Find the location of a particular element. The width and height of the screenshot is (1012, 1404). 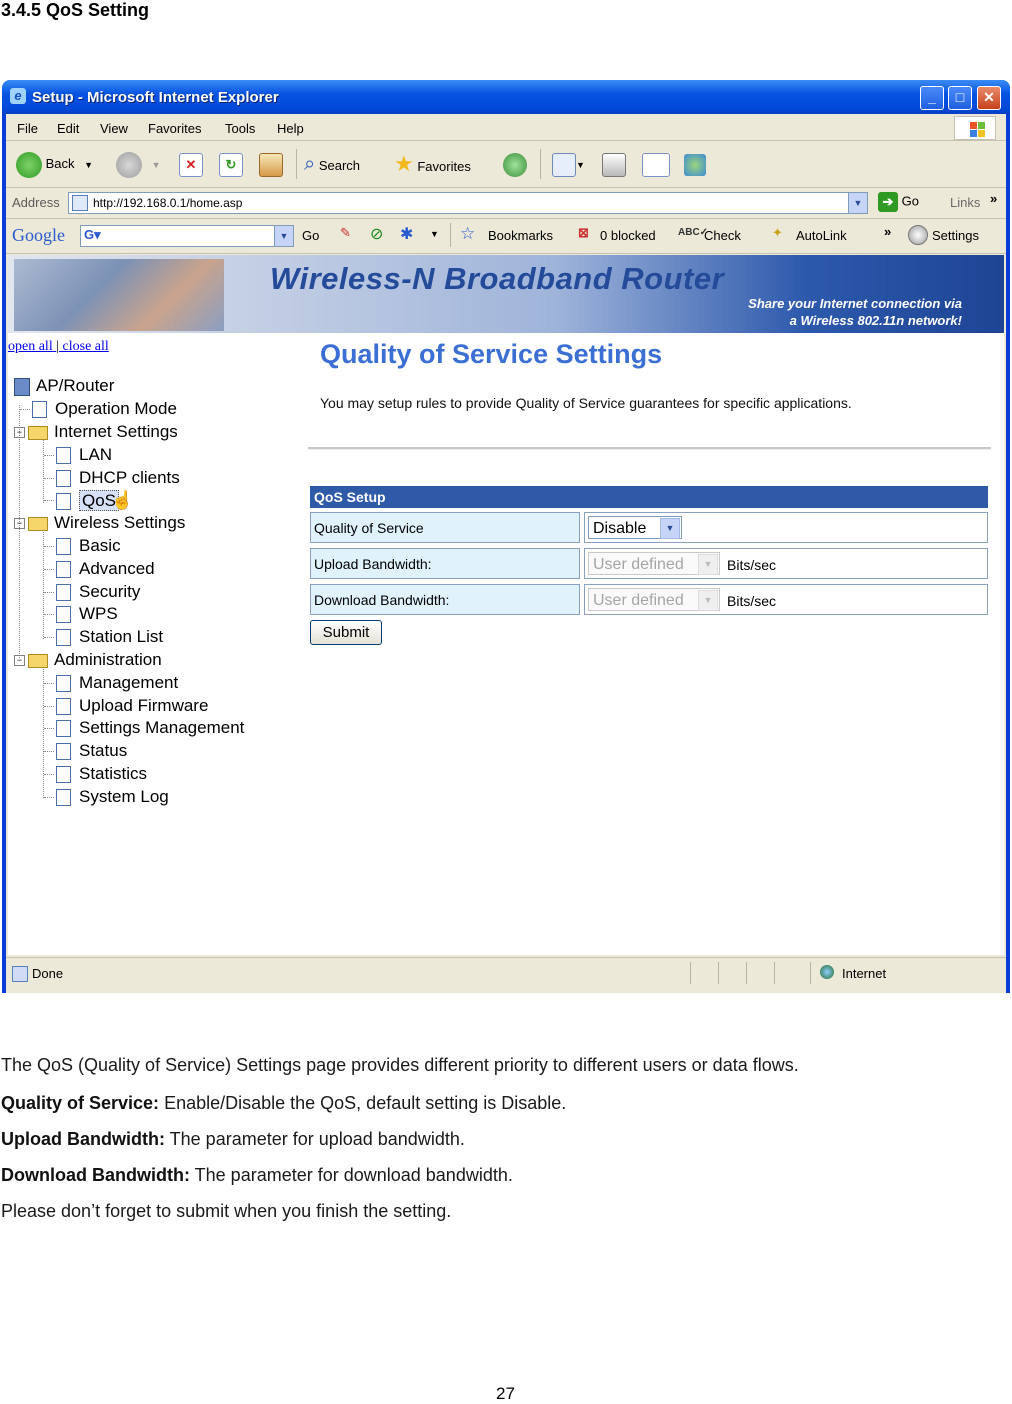

home-icon is located at coordinates (271, 164).